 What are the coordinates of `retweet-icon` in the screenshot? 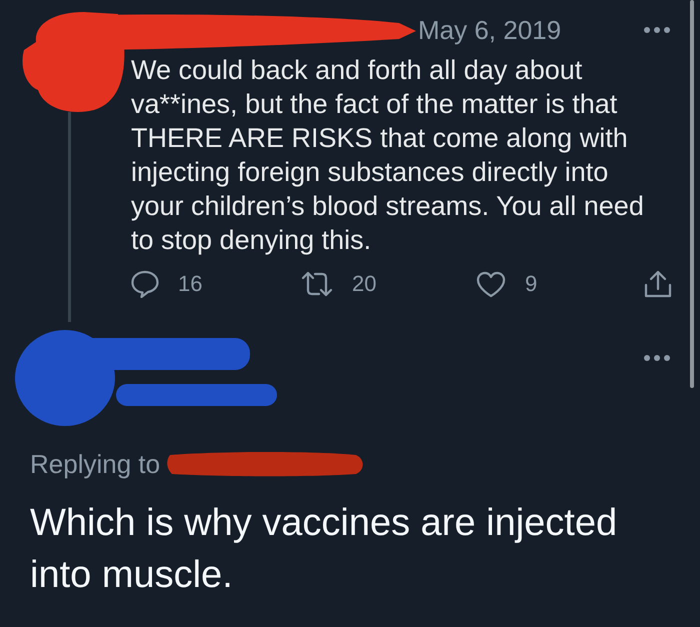 It's located at (317, 284).